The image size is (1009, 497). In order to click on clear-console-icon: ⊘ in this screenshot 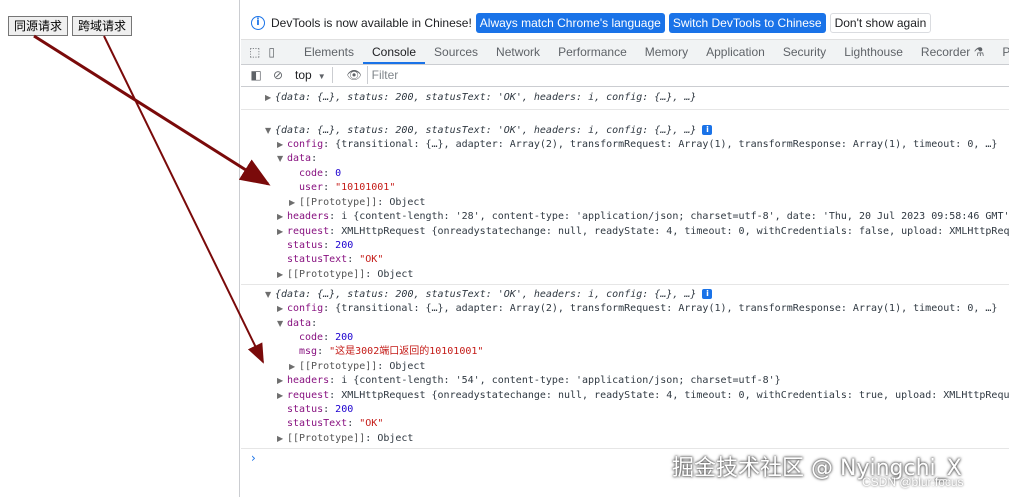, I will do `click(278, 75)`.